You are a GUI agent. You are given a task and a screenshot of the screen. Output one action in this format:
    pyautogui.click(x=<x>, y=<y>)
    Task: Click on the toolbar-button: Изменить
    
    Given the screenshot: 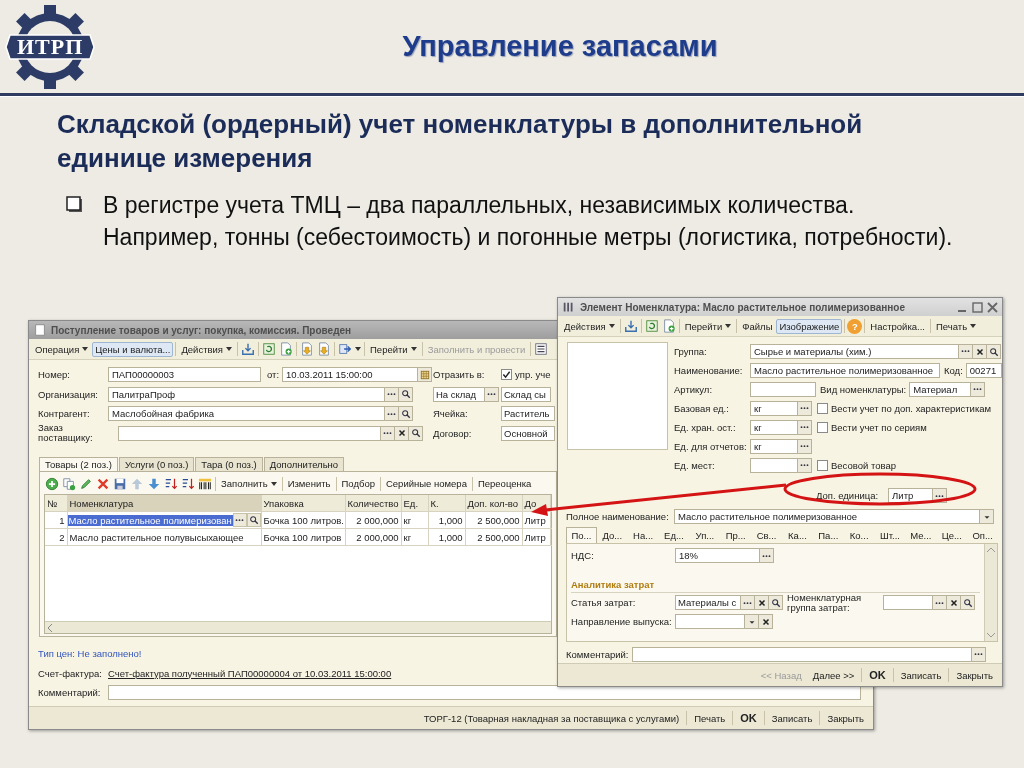 What is the action you would take?
    pyautogui.click(x=309, y=483)
    